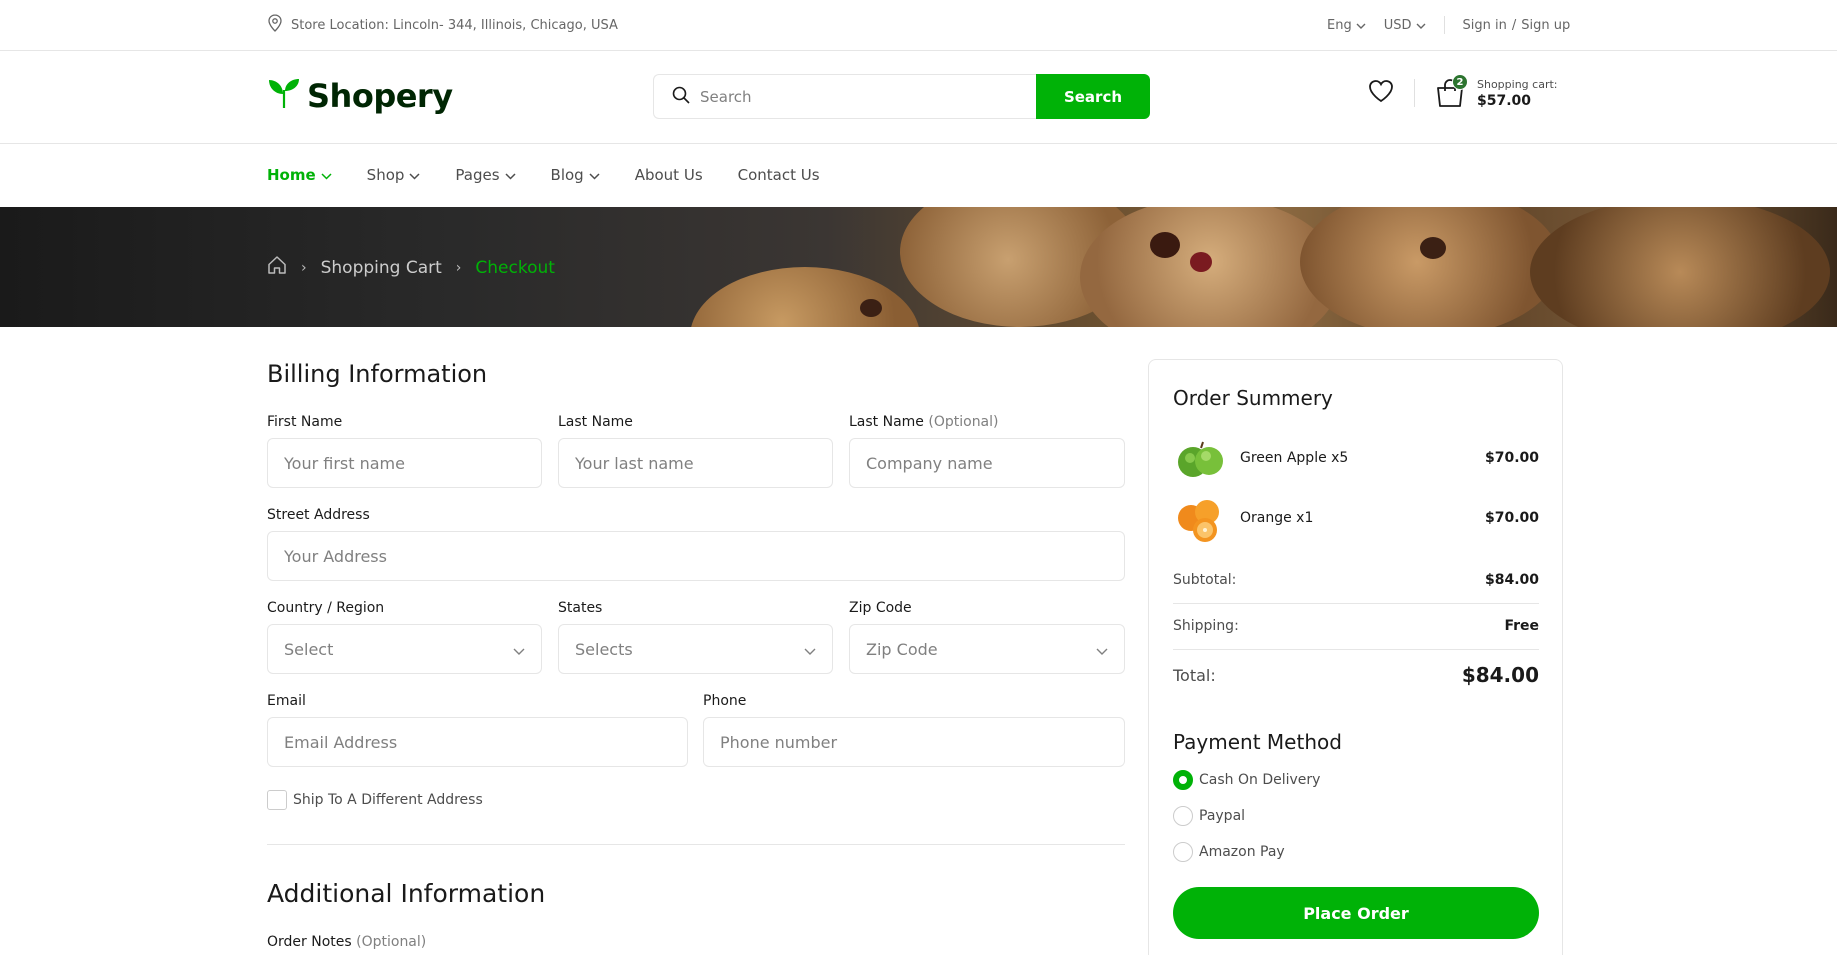 The width and height of the screenshot is (1837, 955). Describe the element at coordinates (696, 556) in the screenshot. I see `street-field: Your Address` at that location.